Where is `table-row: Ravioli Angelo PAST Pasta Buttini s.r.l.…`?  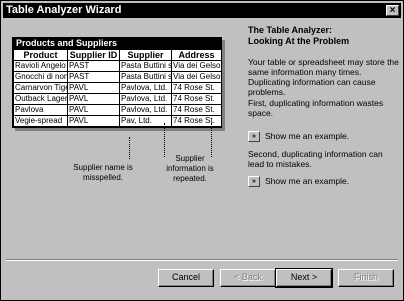
table-row: Ravioli Angelo PAST Pasta Buttini s.r.l.… is located at coordinates (117, 66).